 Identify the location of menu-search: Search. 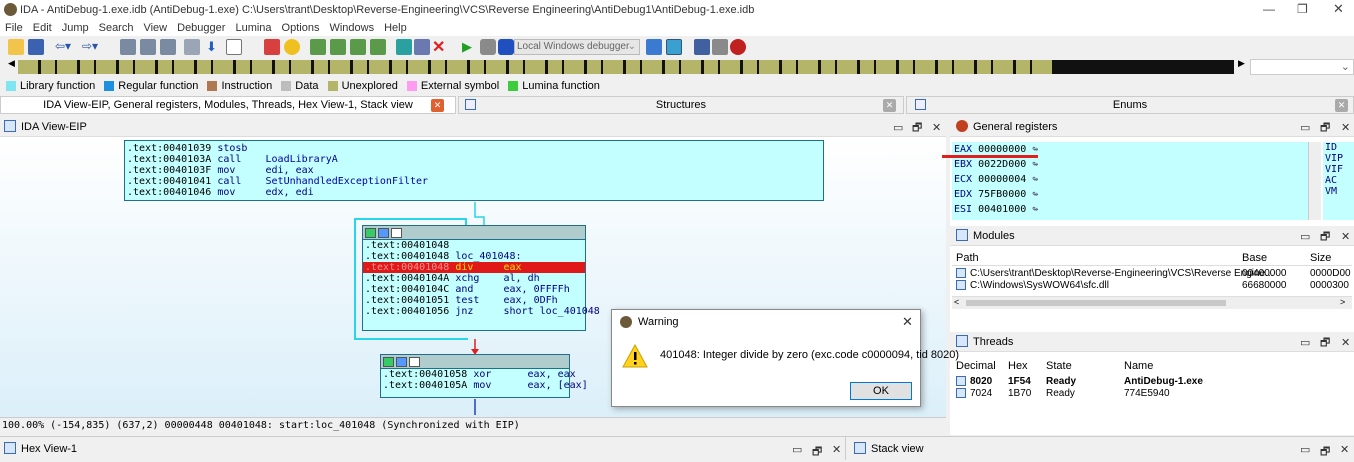
(116, 28).